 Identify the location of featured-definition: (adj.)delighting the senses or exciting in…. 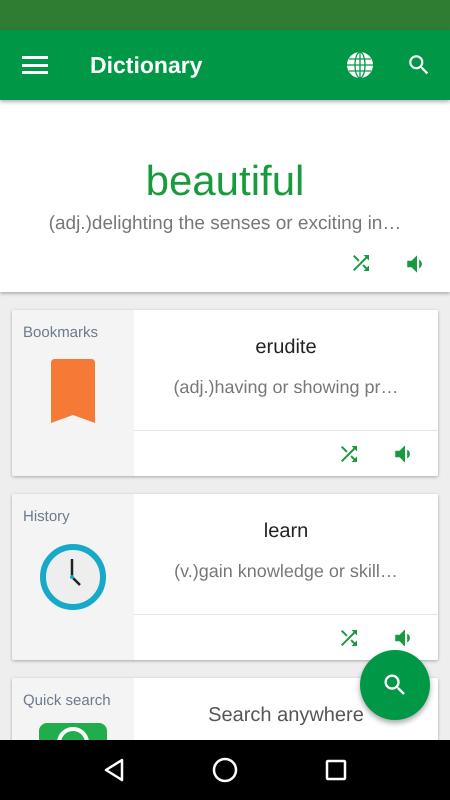
(225, 224).